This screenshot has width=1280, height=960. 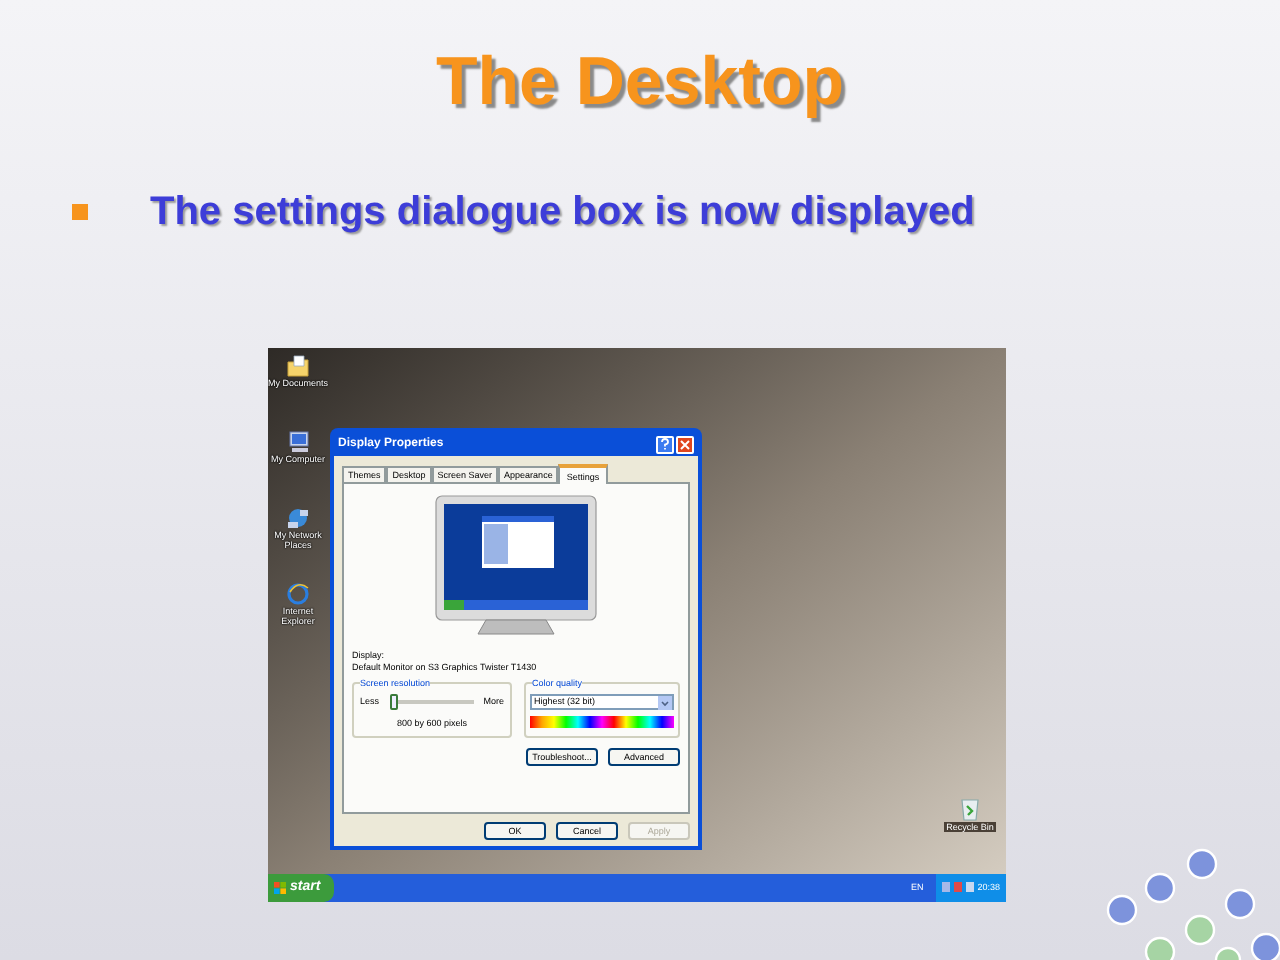 What do you see at coordinates (562, 213) in the screenshot?
I see `bullet-text: The settings dialogue box is now displayed` at bounding box center [562, 213].